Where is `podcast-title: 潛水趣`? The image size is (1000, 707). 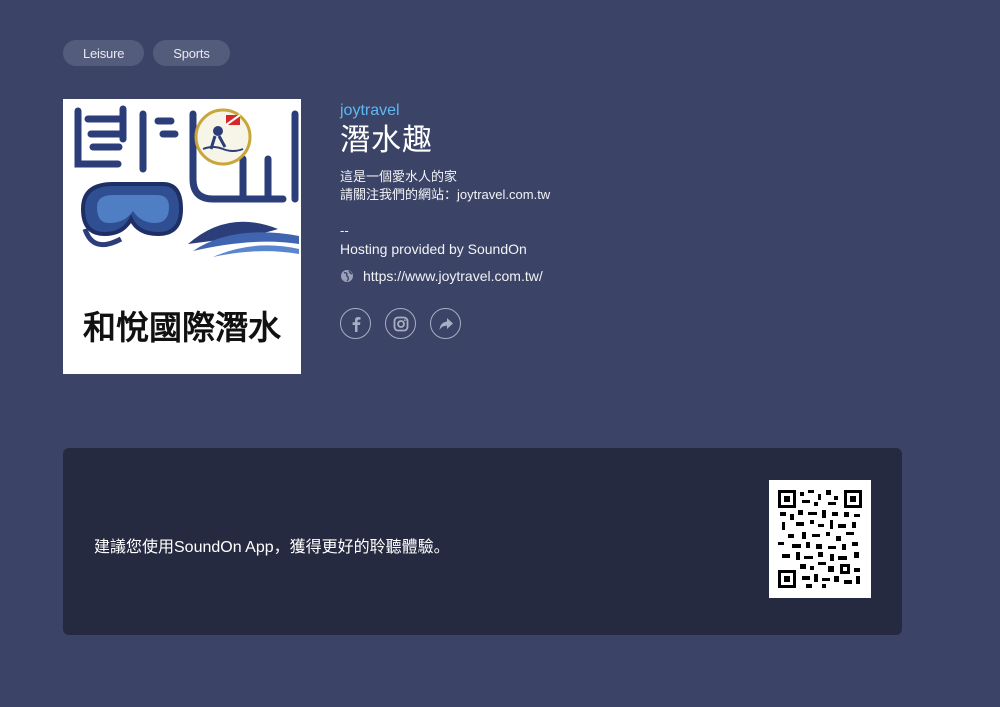 podcast-title: 潛水趣 is located at coordinates (386, 140).